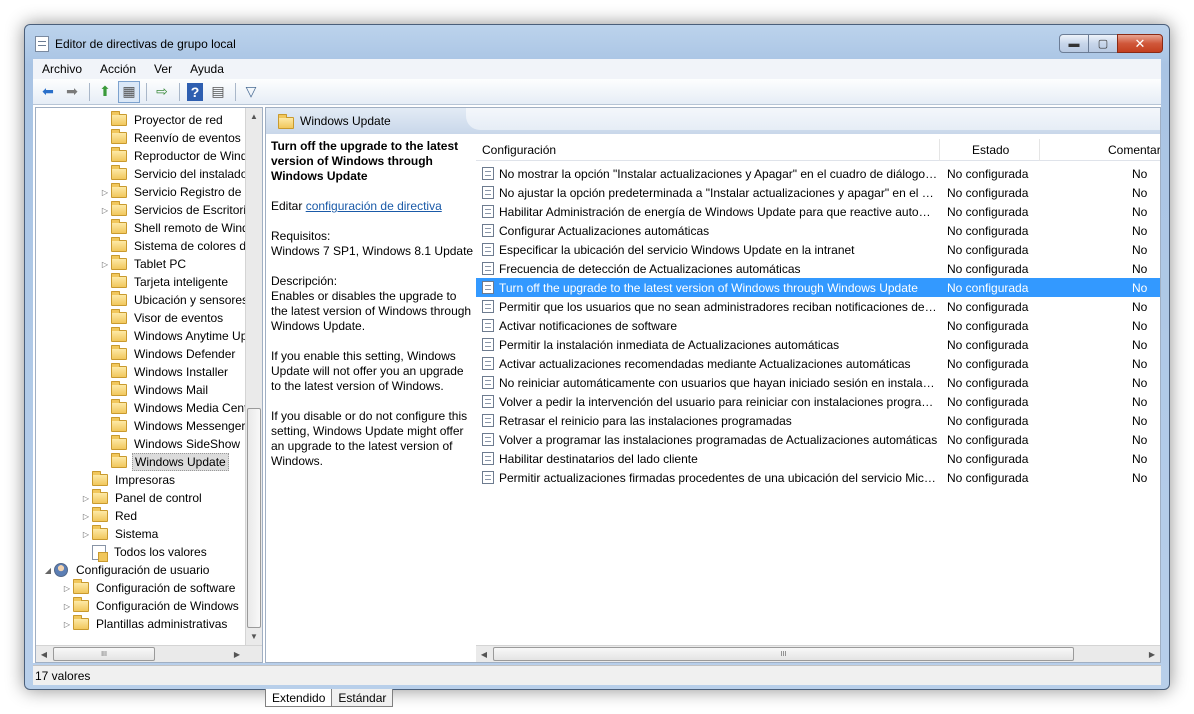 This screenshot has width=1194, height=714. Describe the element at coordinates (164, 372) in the screenshot. I see `tree-item: Windows Installer` at that location.